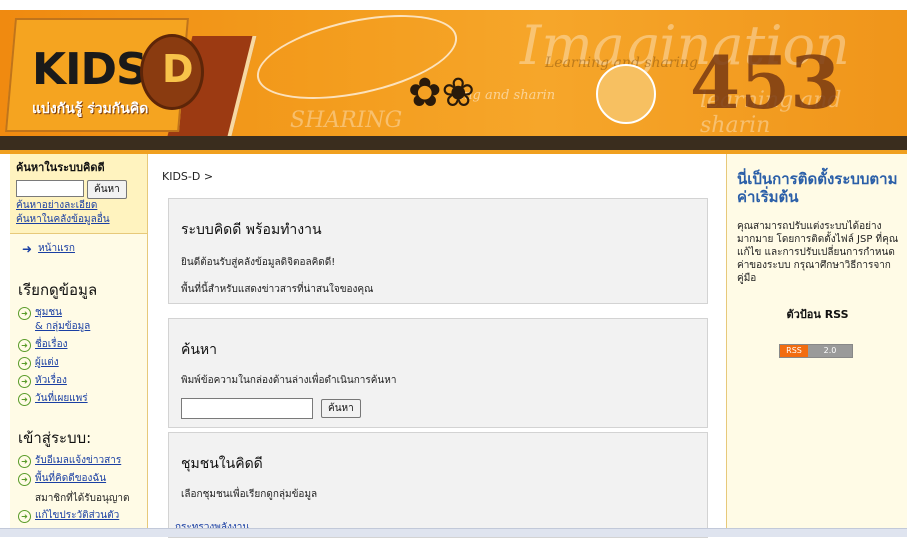 The height and width of the screenshot is (538, 907). What do you see at coordinates (222, 464) in the screenshot?
I see `communities-title: ชุมชนในคิดดี` at bounding box center [222, 464].